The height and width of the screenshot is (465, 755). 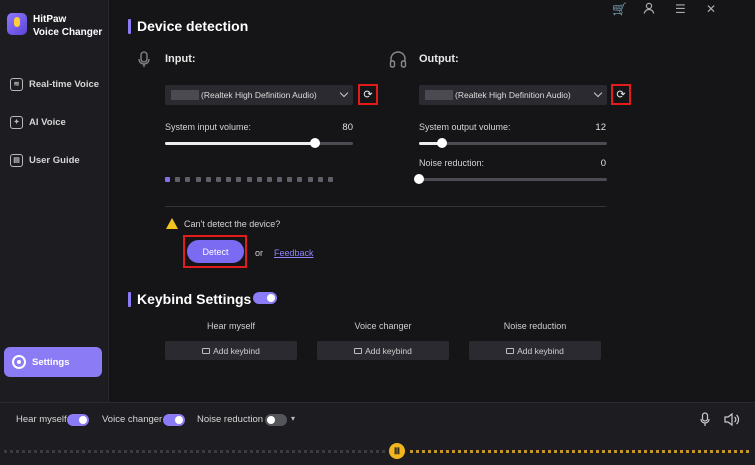 I want to click on input-device-name: (Realtek High Definition Audio), so click(x=259, y=95).